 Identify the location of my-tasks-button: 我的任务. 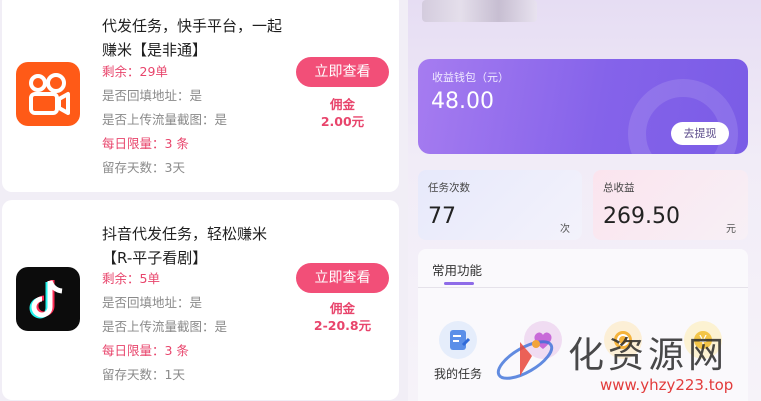
(458, 351).